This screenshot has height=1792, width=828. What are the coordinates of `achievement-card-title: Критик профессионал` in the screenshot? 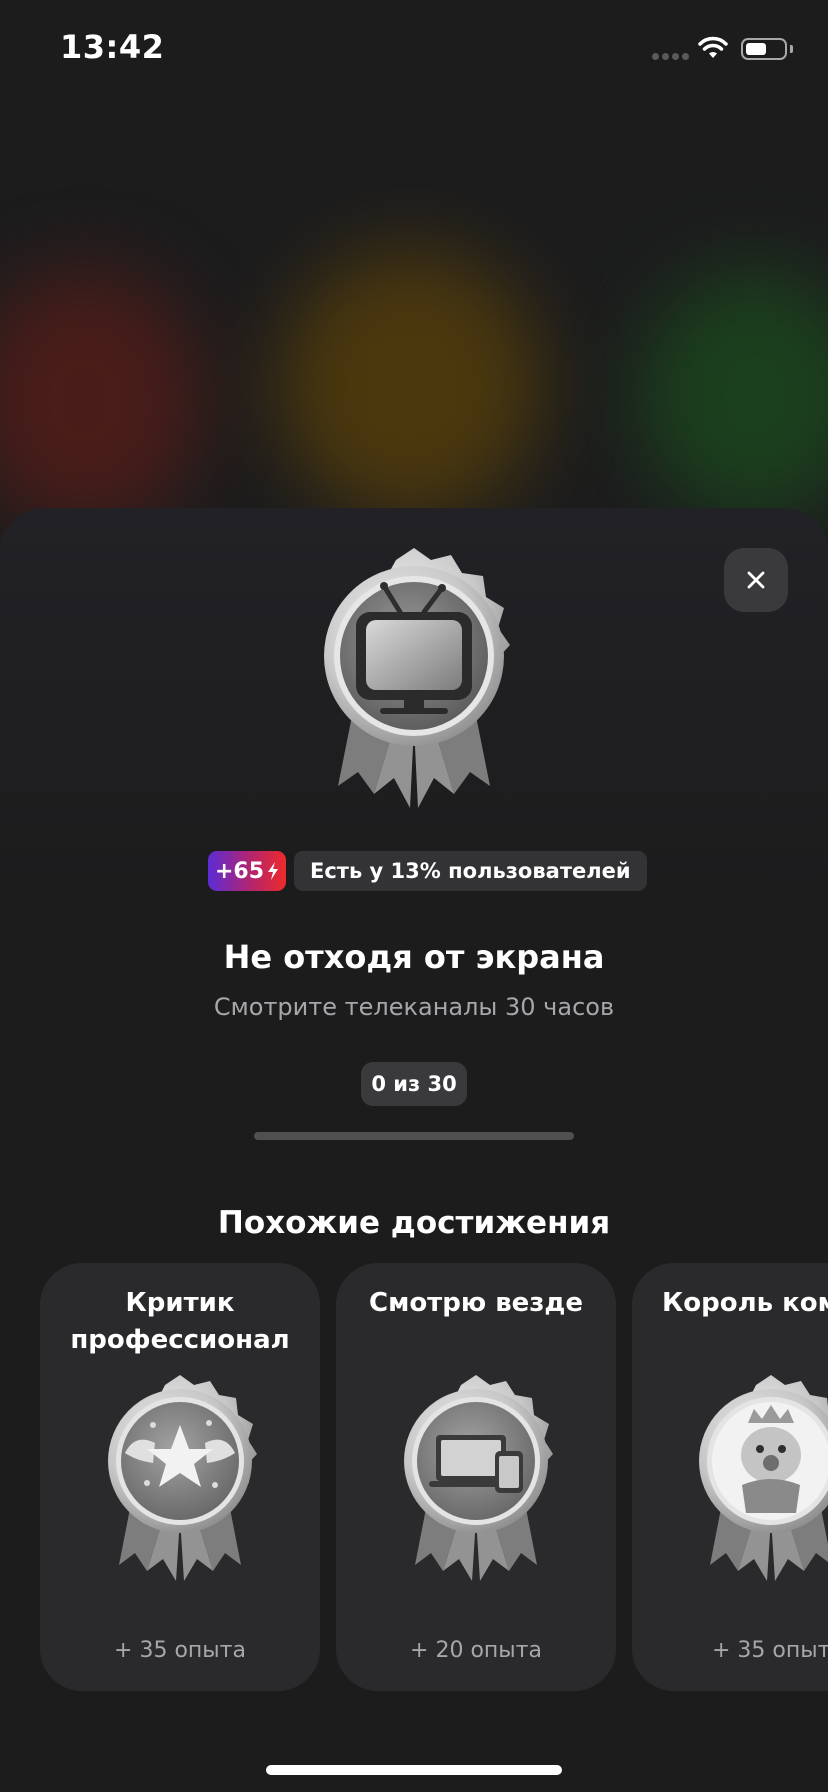 It's located at (180, 1321).